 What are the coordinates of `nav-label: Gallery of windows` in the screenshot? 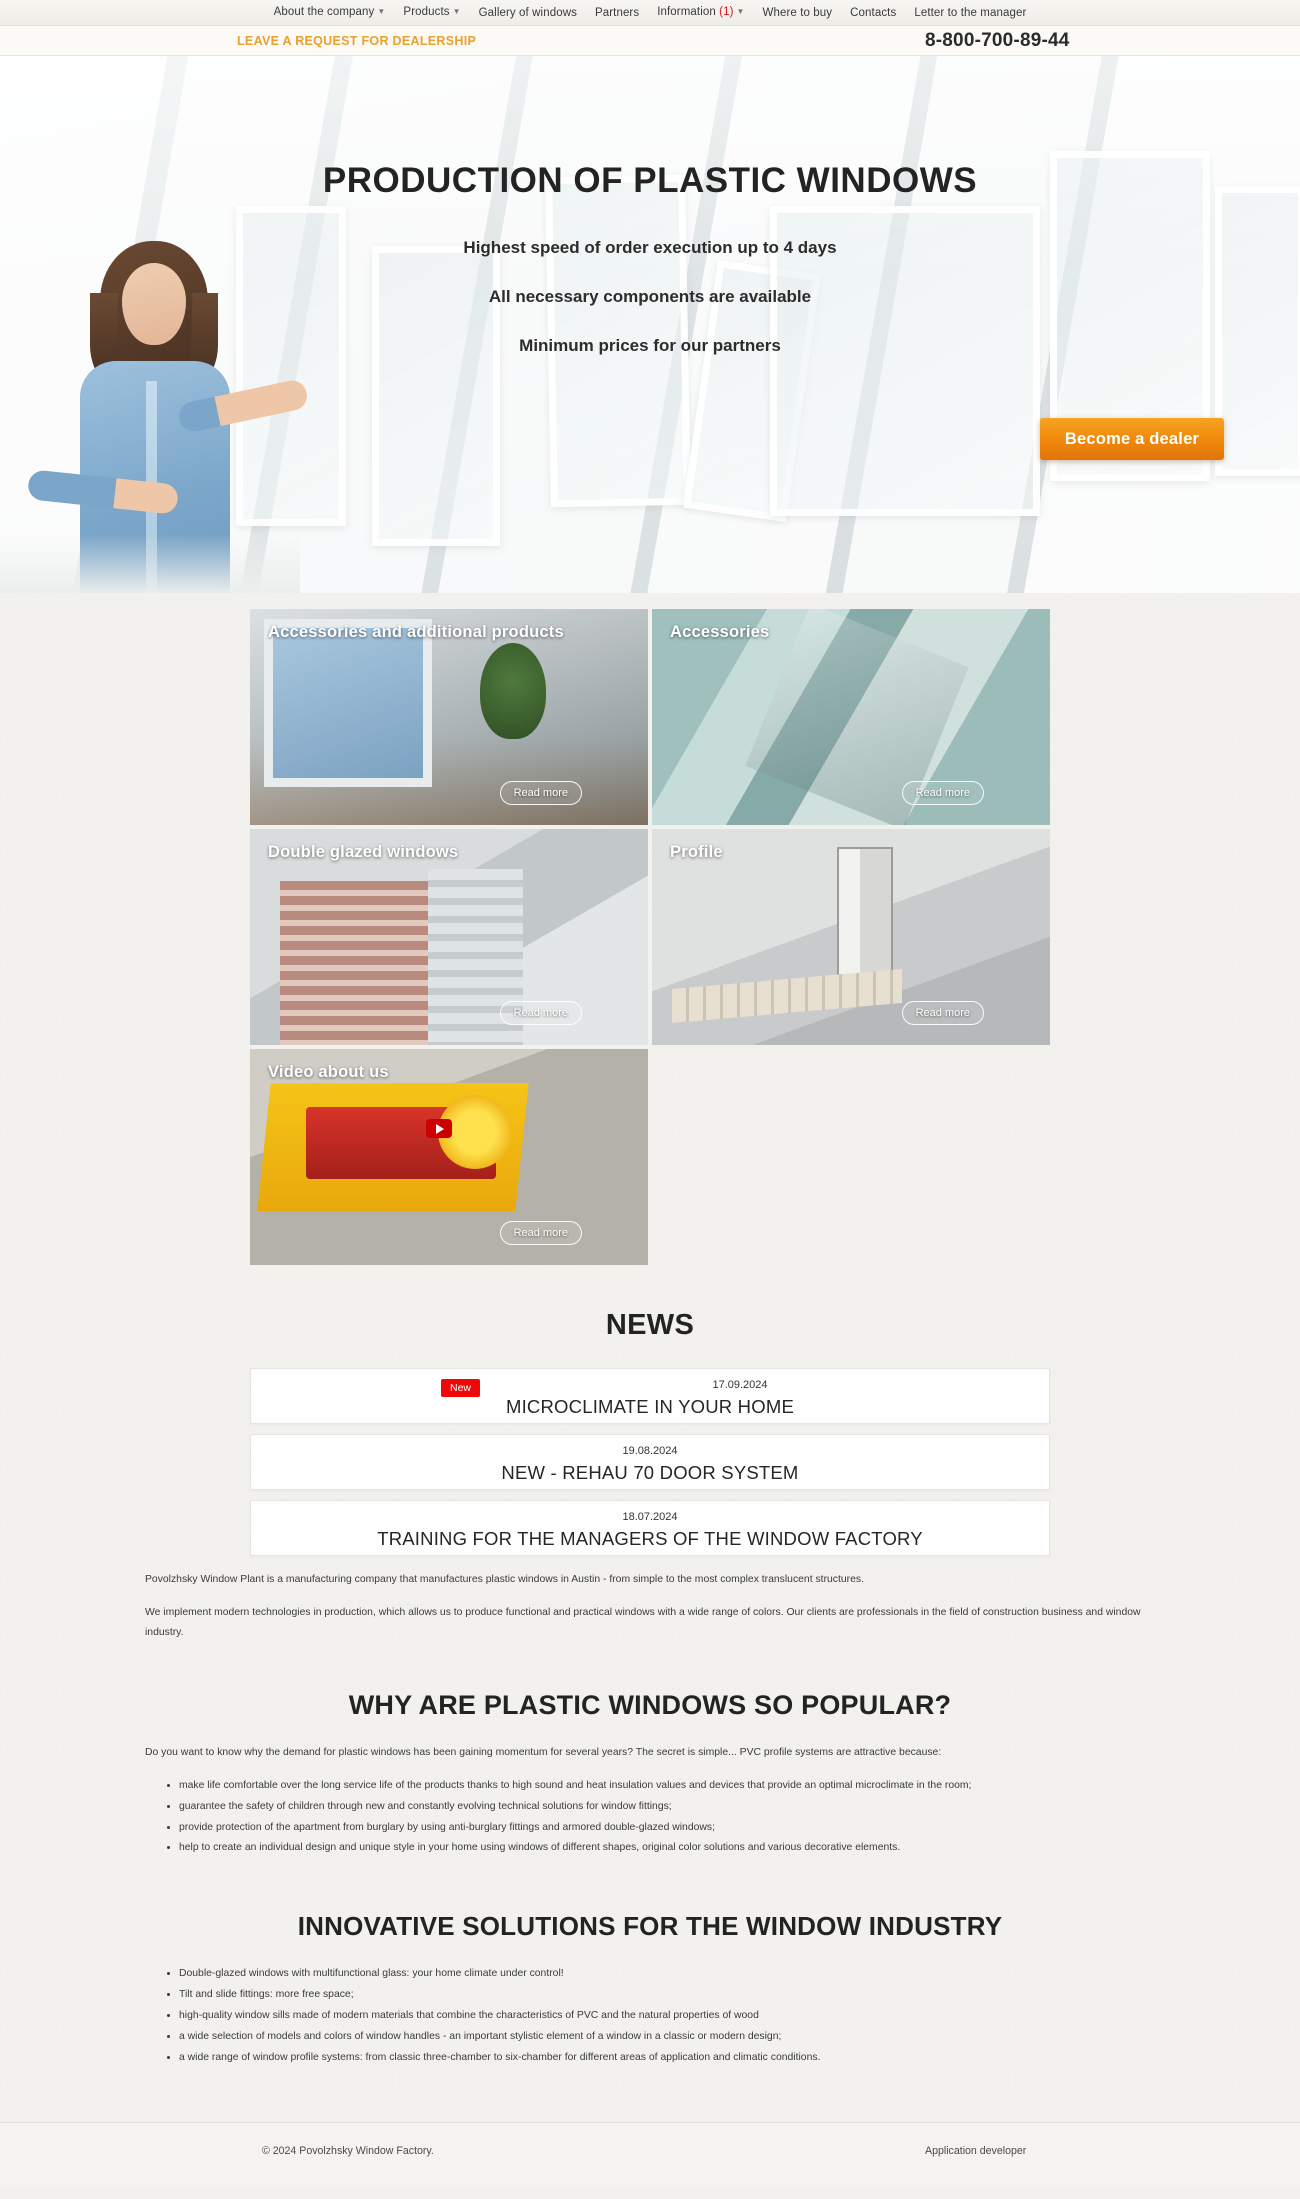 It's located at (527, 12).